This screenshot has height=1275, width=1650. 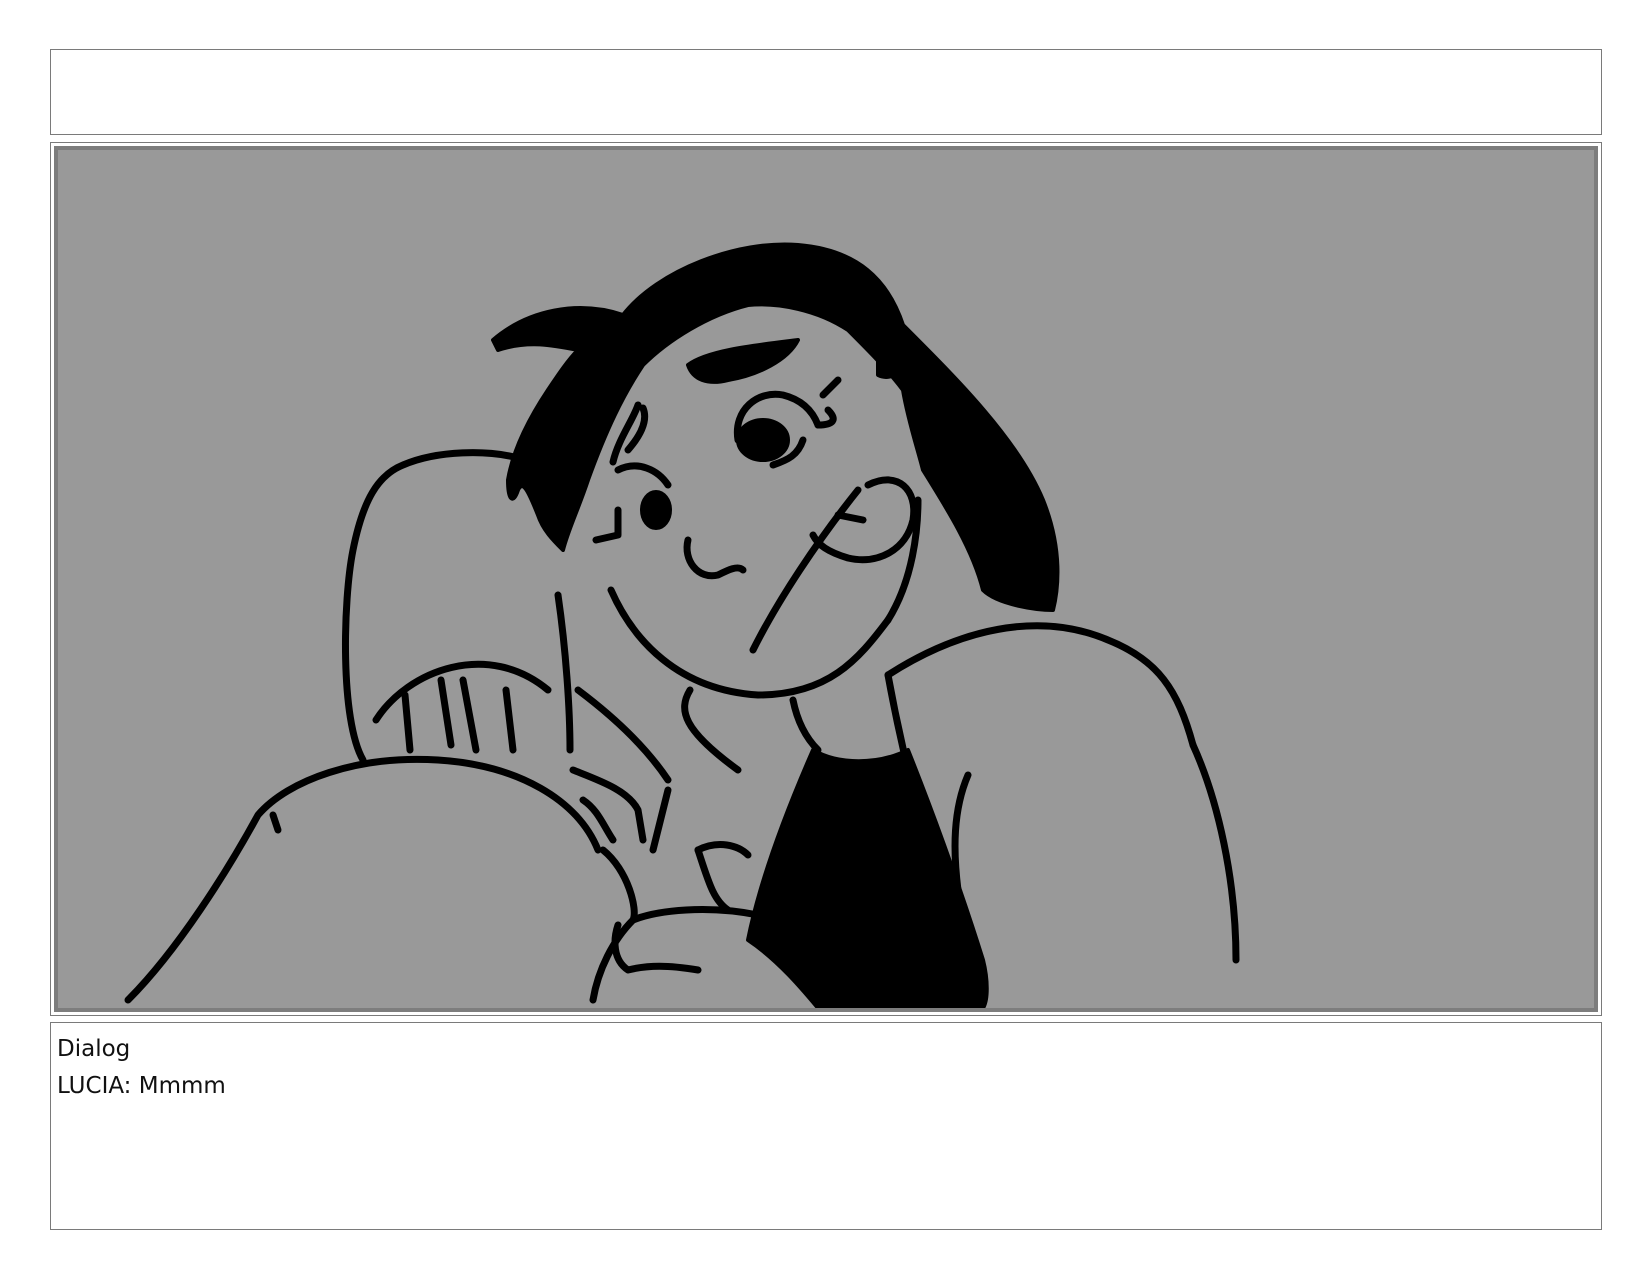 What do you see at coordinates (141, 1086) in the screenshot?
I see `dialog-line: LUCIA: Mmmm` at bounding box center [141, 1086].